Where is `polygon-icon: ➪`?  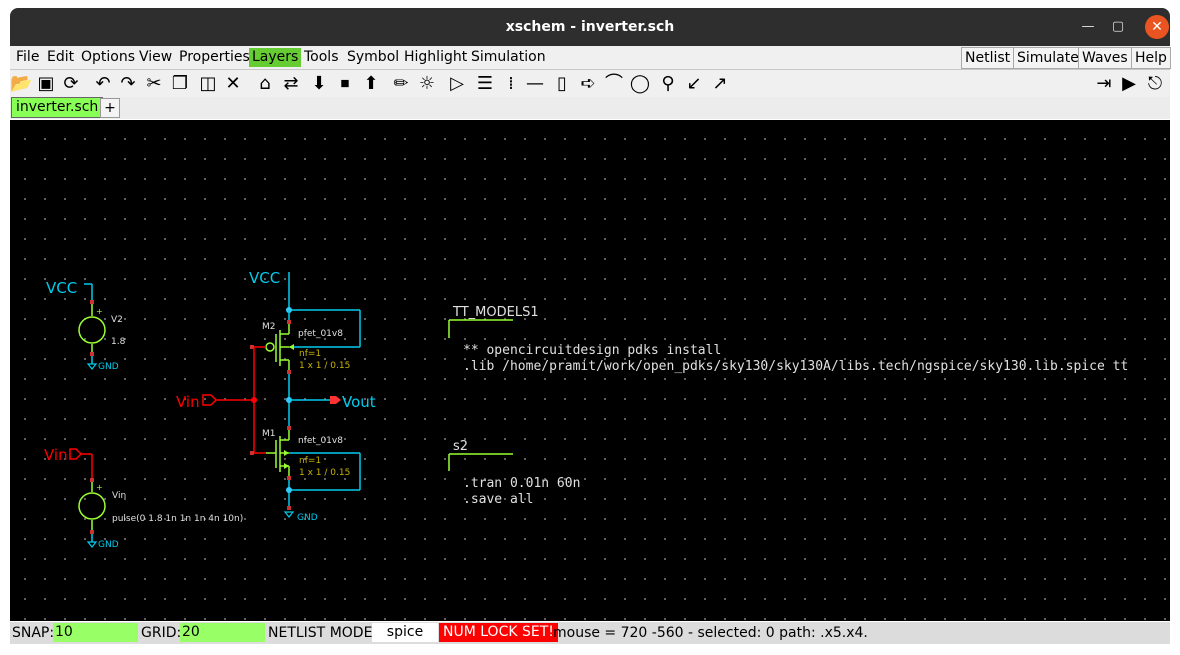 polygon-icon: ➪ is located at coordinates (588, 84).